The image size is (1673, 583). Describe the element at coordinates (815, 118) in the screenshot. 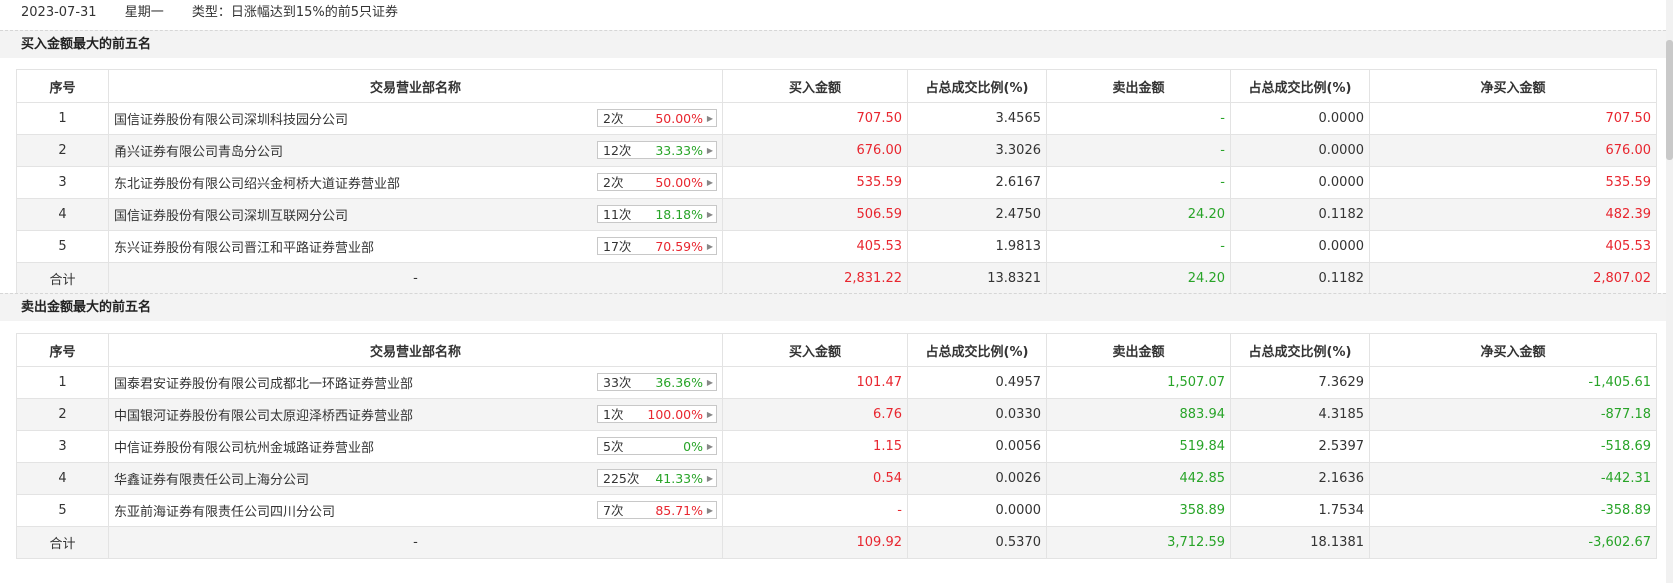

I see `buy-amount: 707.50` at that location.